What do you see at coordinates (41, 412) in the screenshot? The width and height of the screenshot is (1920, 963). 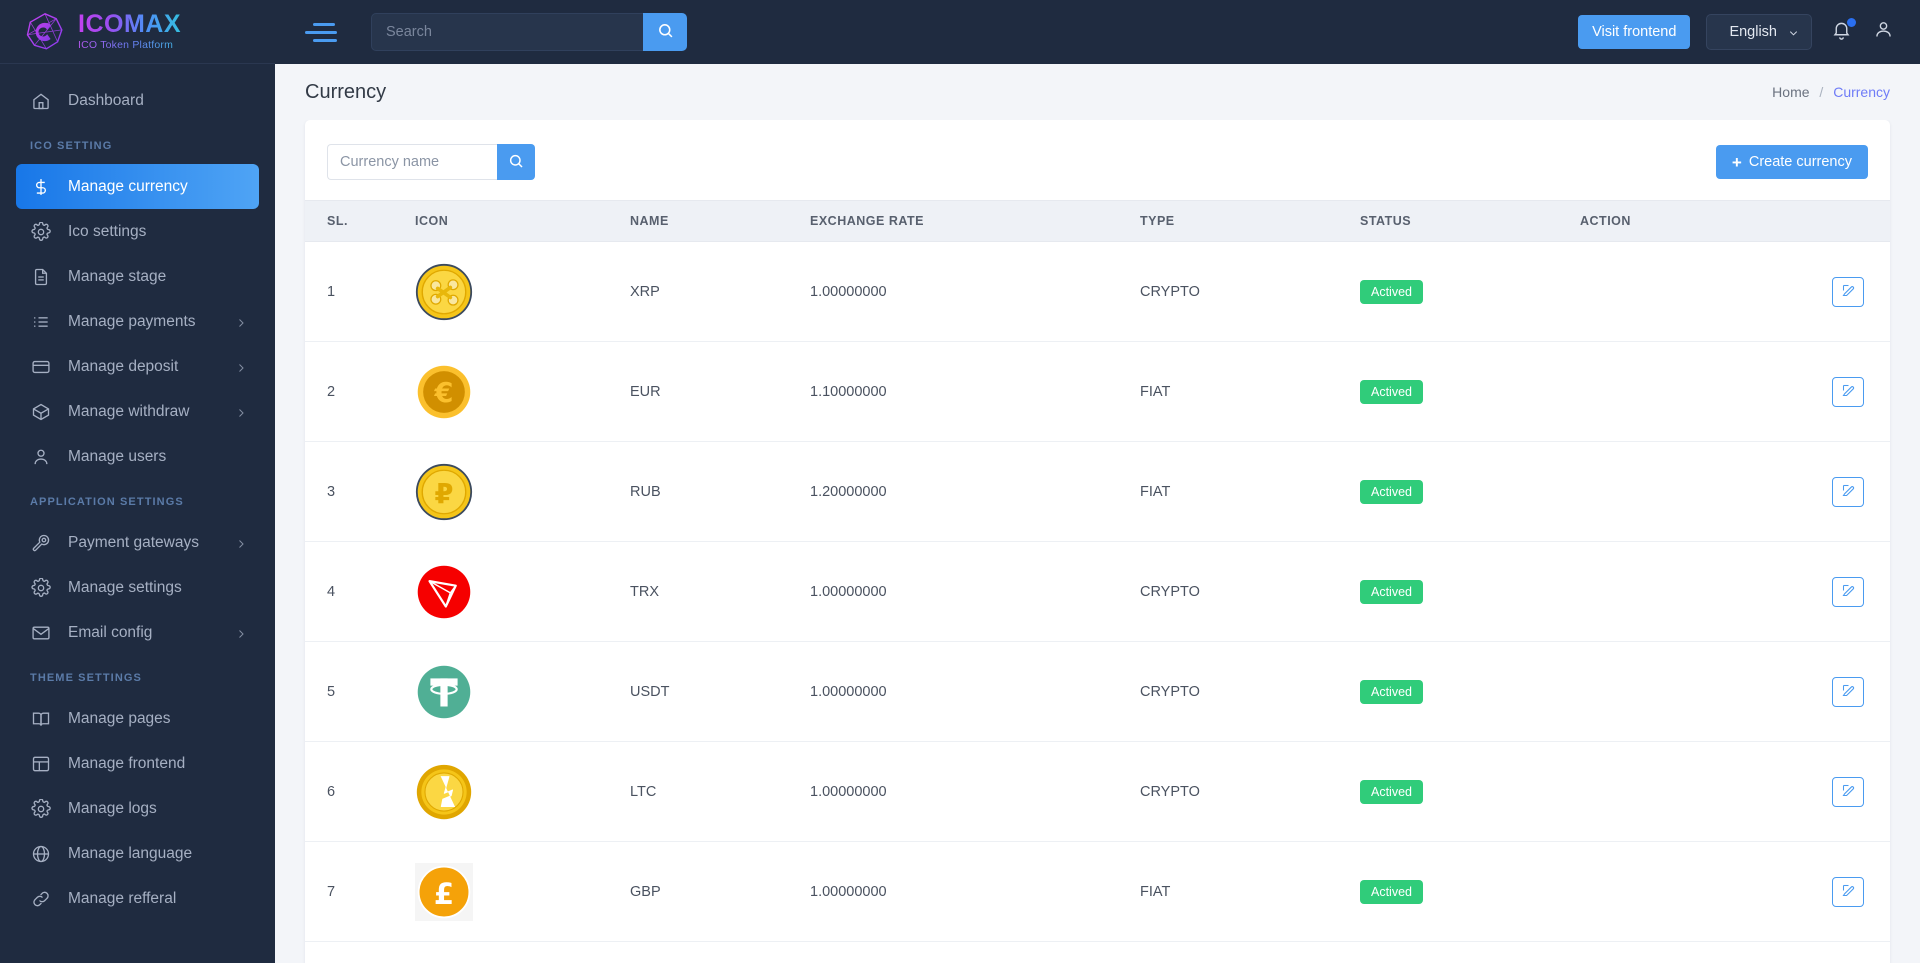 I see `box-icon` at bounding box center [41, 412].